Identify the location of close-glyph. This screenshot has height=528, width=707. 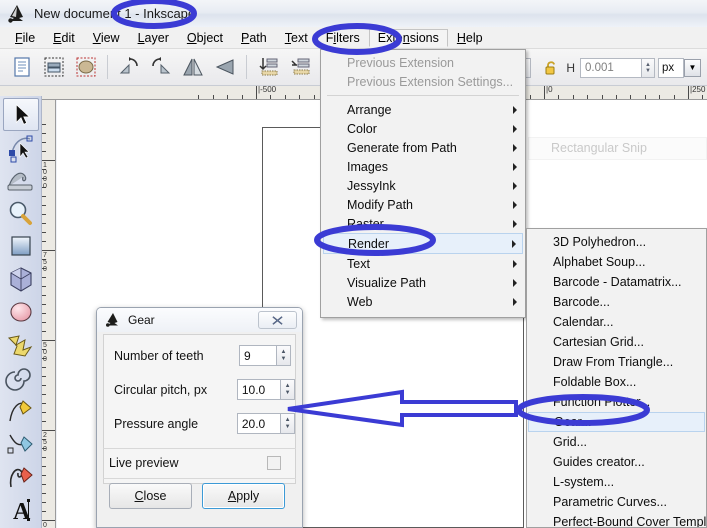
(277, 320).